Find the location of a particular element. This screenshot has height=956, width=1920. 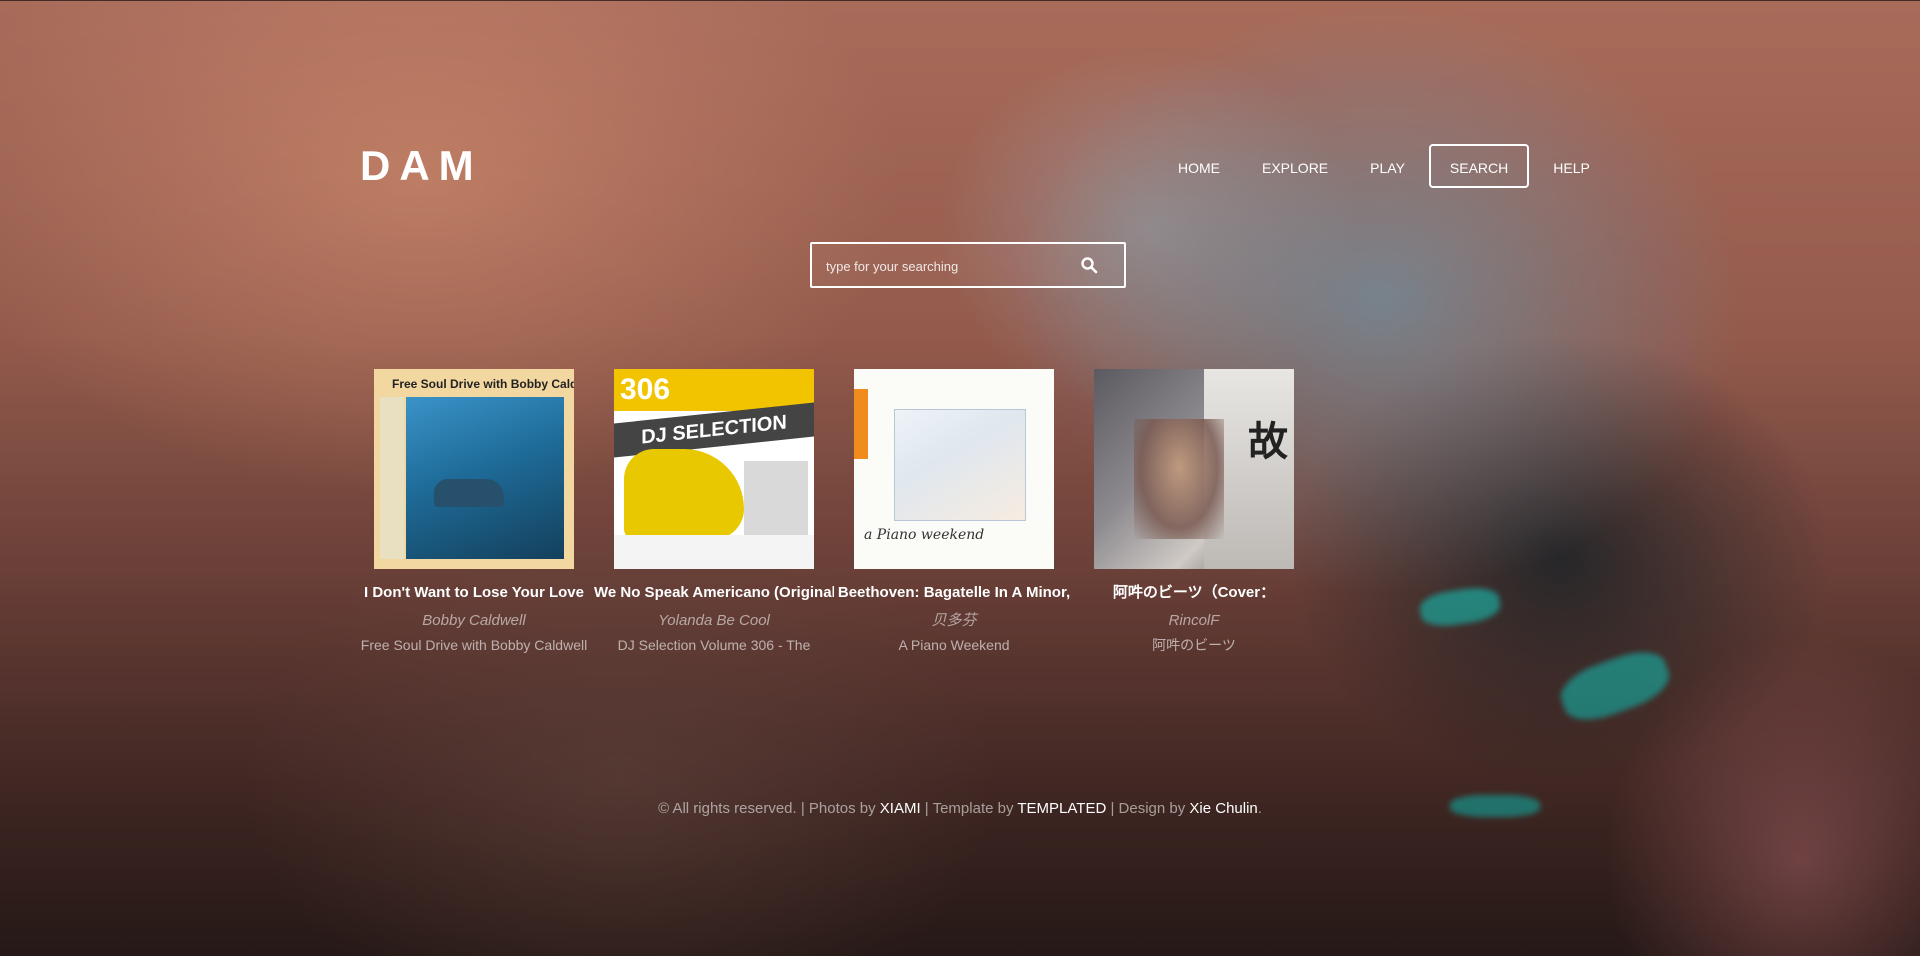

nav-play: PLAY is located at coordinates (1387, 166).